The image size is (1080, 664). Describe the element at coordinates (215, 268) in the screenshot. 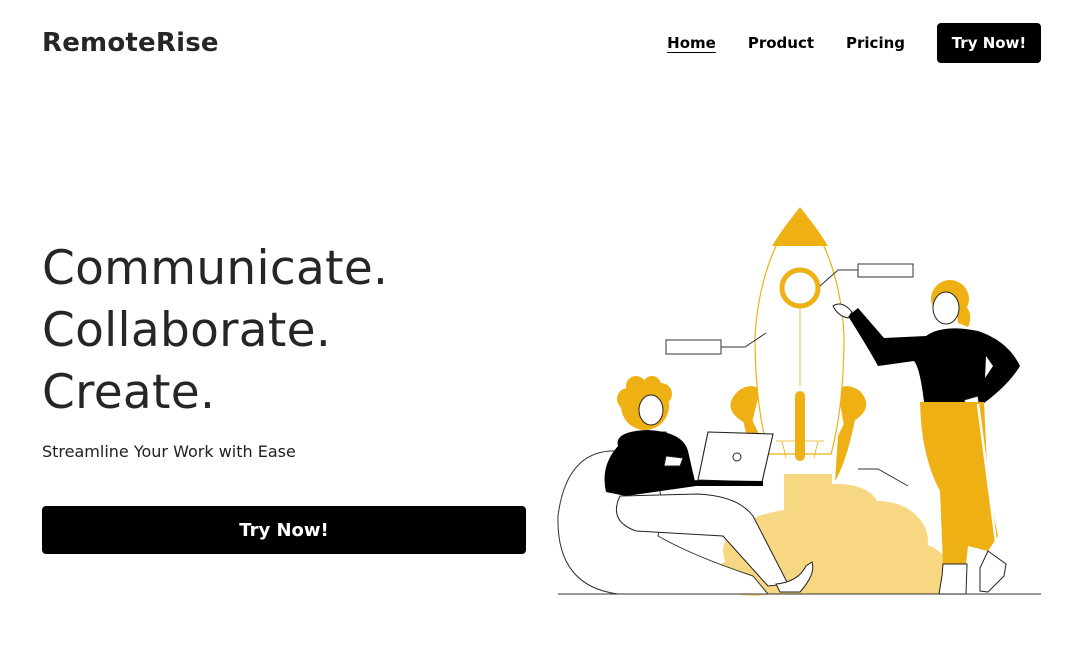

I see `headline-line-communicate: Communicate.` at that location.